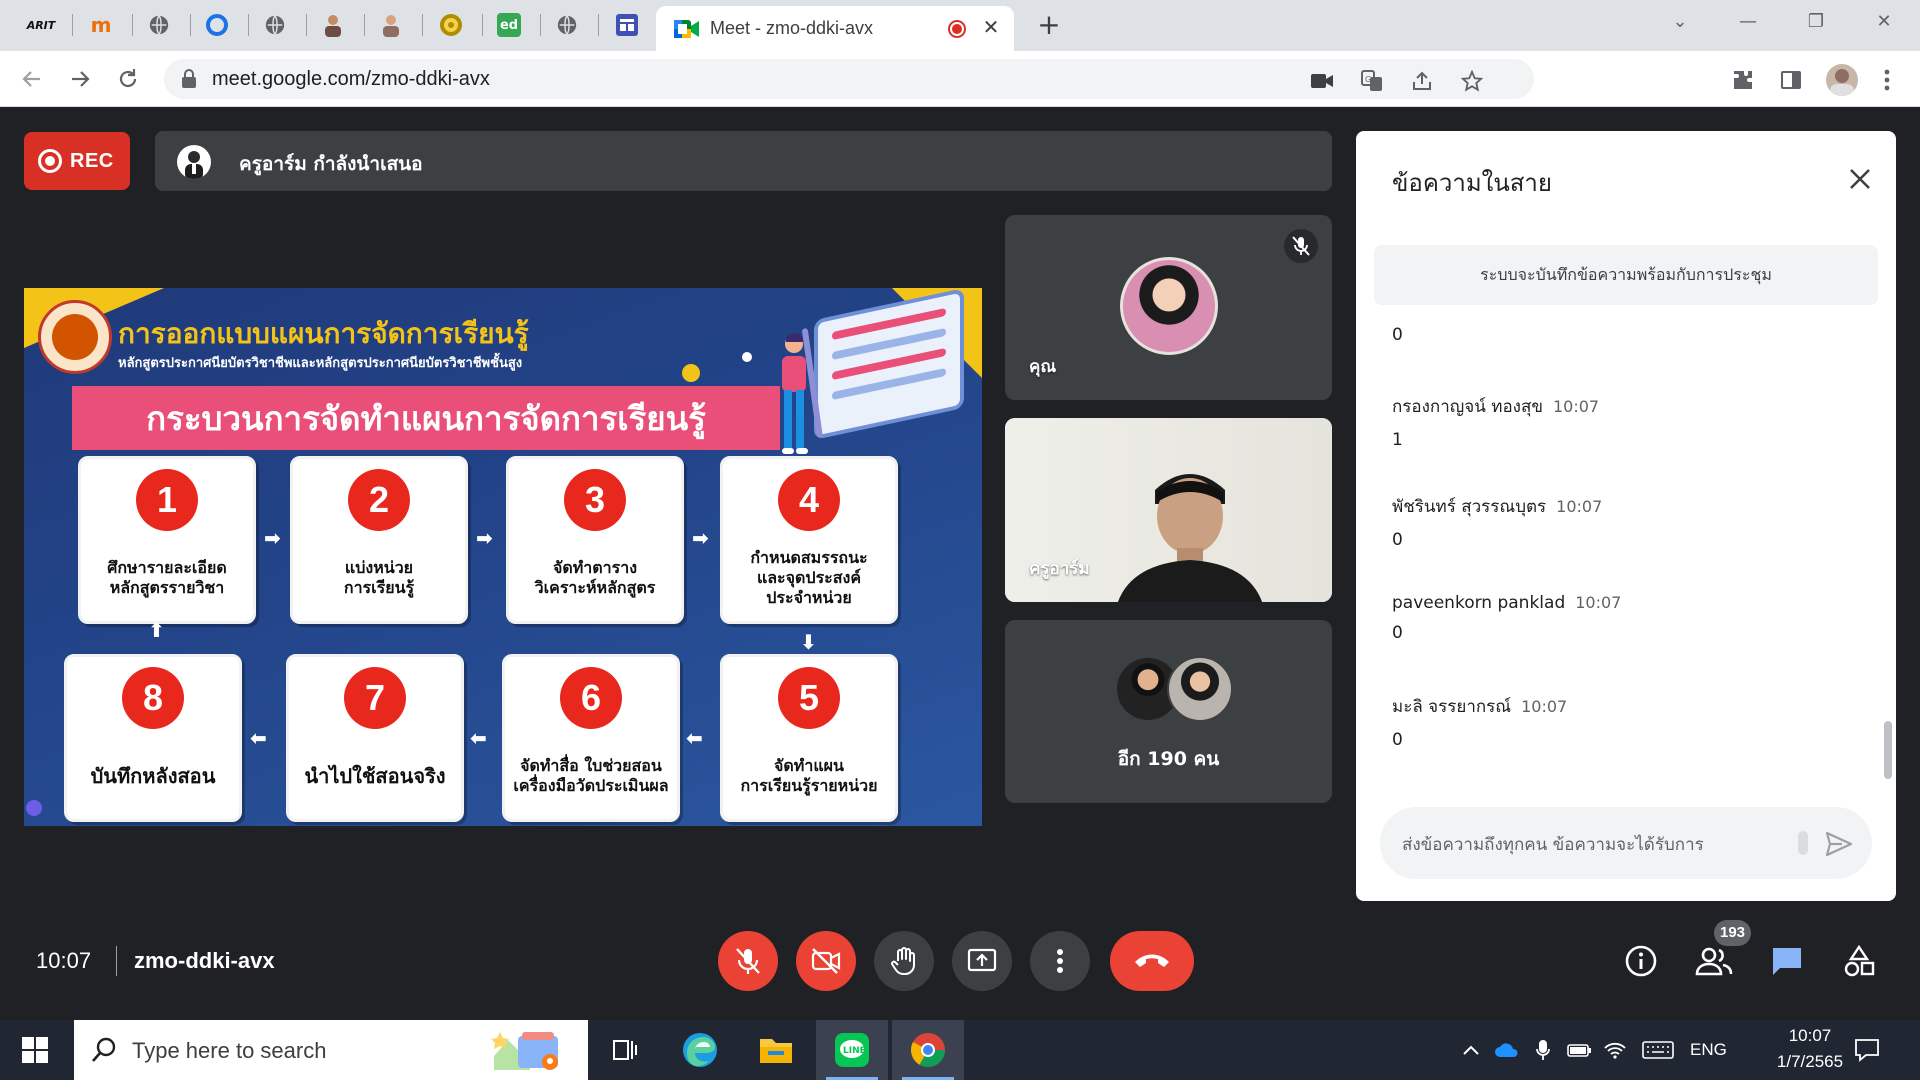 This screenshot has height=1080, width=1920. I want to click on lock-icon, so click(189, 78).